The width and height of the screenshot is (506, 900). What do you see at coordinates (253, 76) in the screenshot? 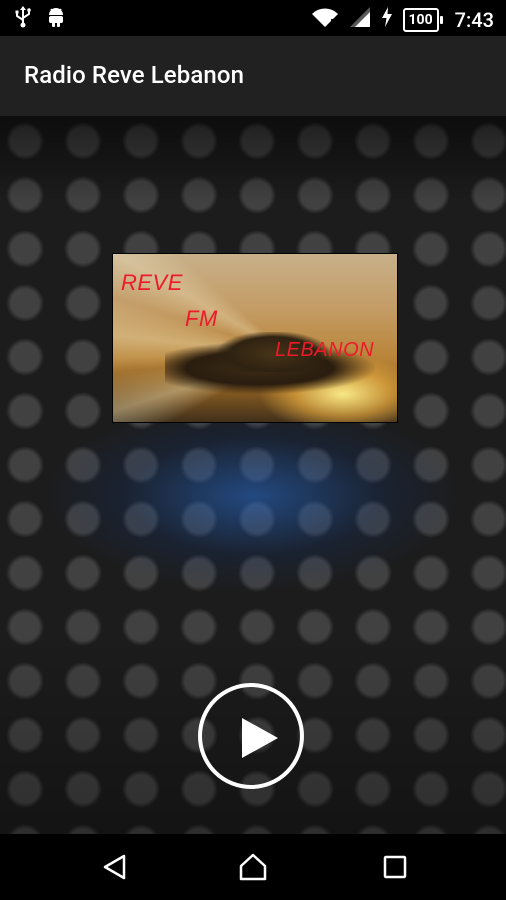
I see `app-bar: Radio Reve Lebanon` at bounding box center [253, 76].